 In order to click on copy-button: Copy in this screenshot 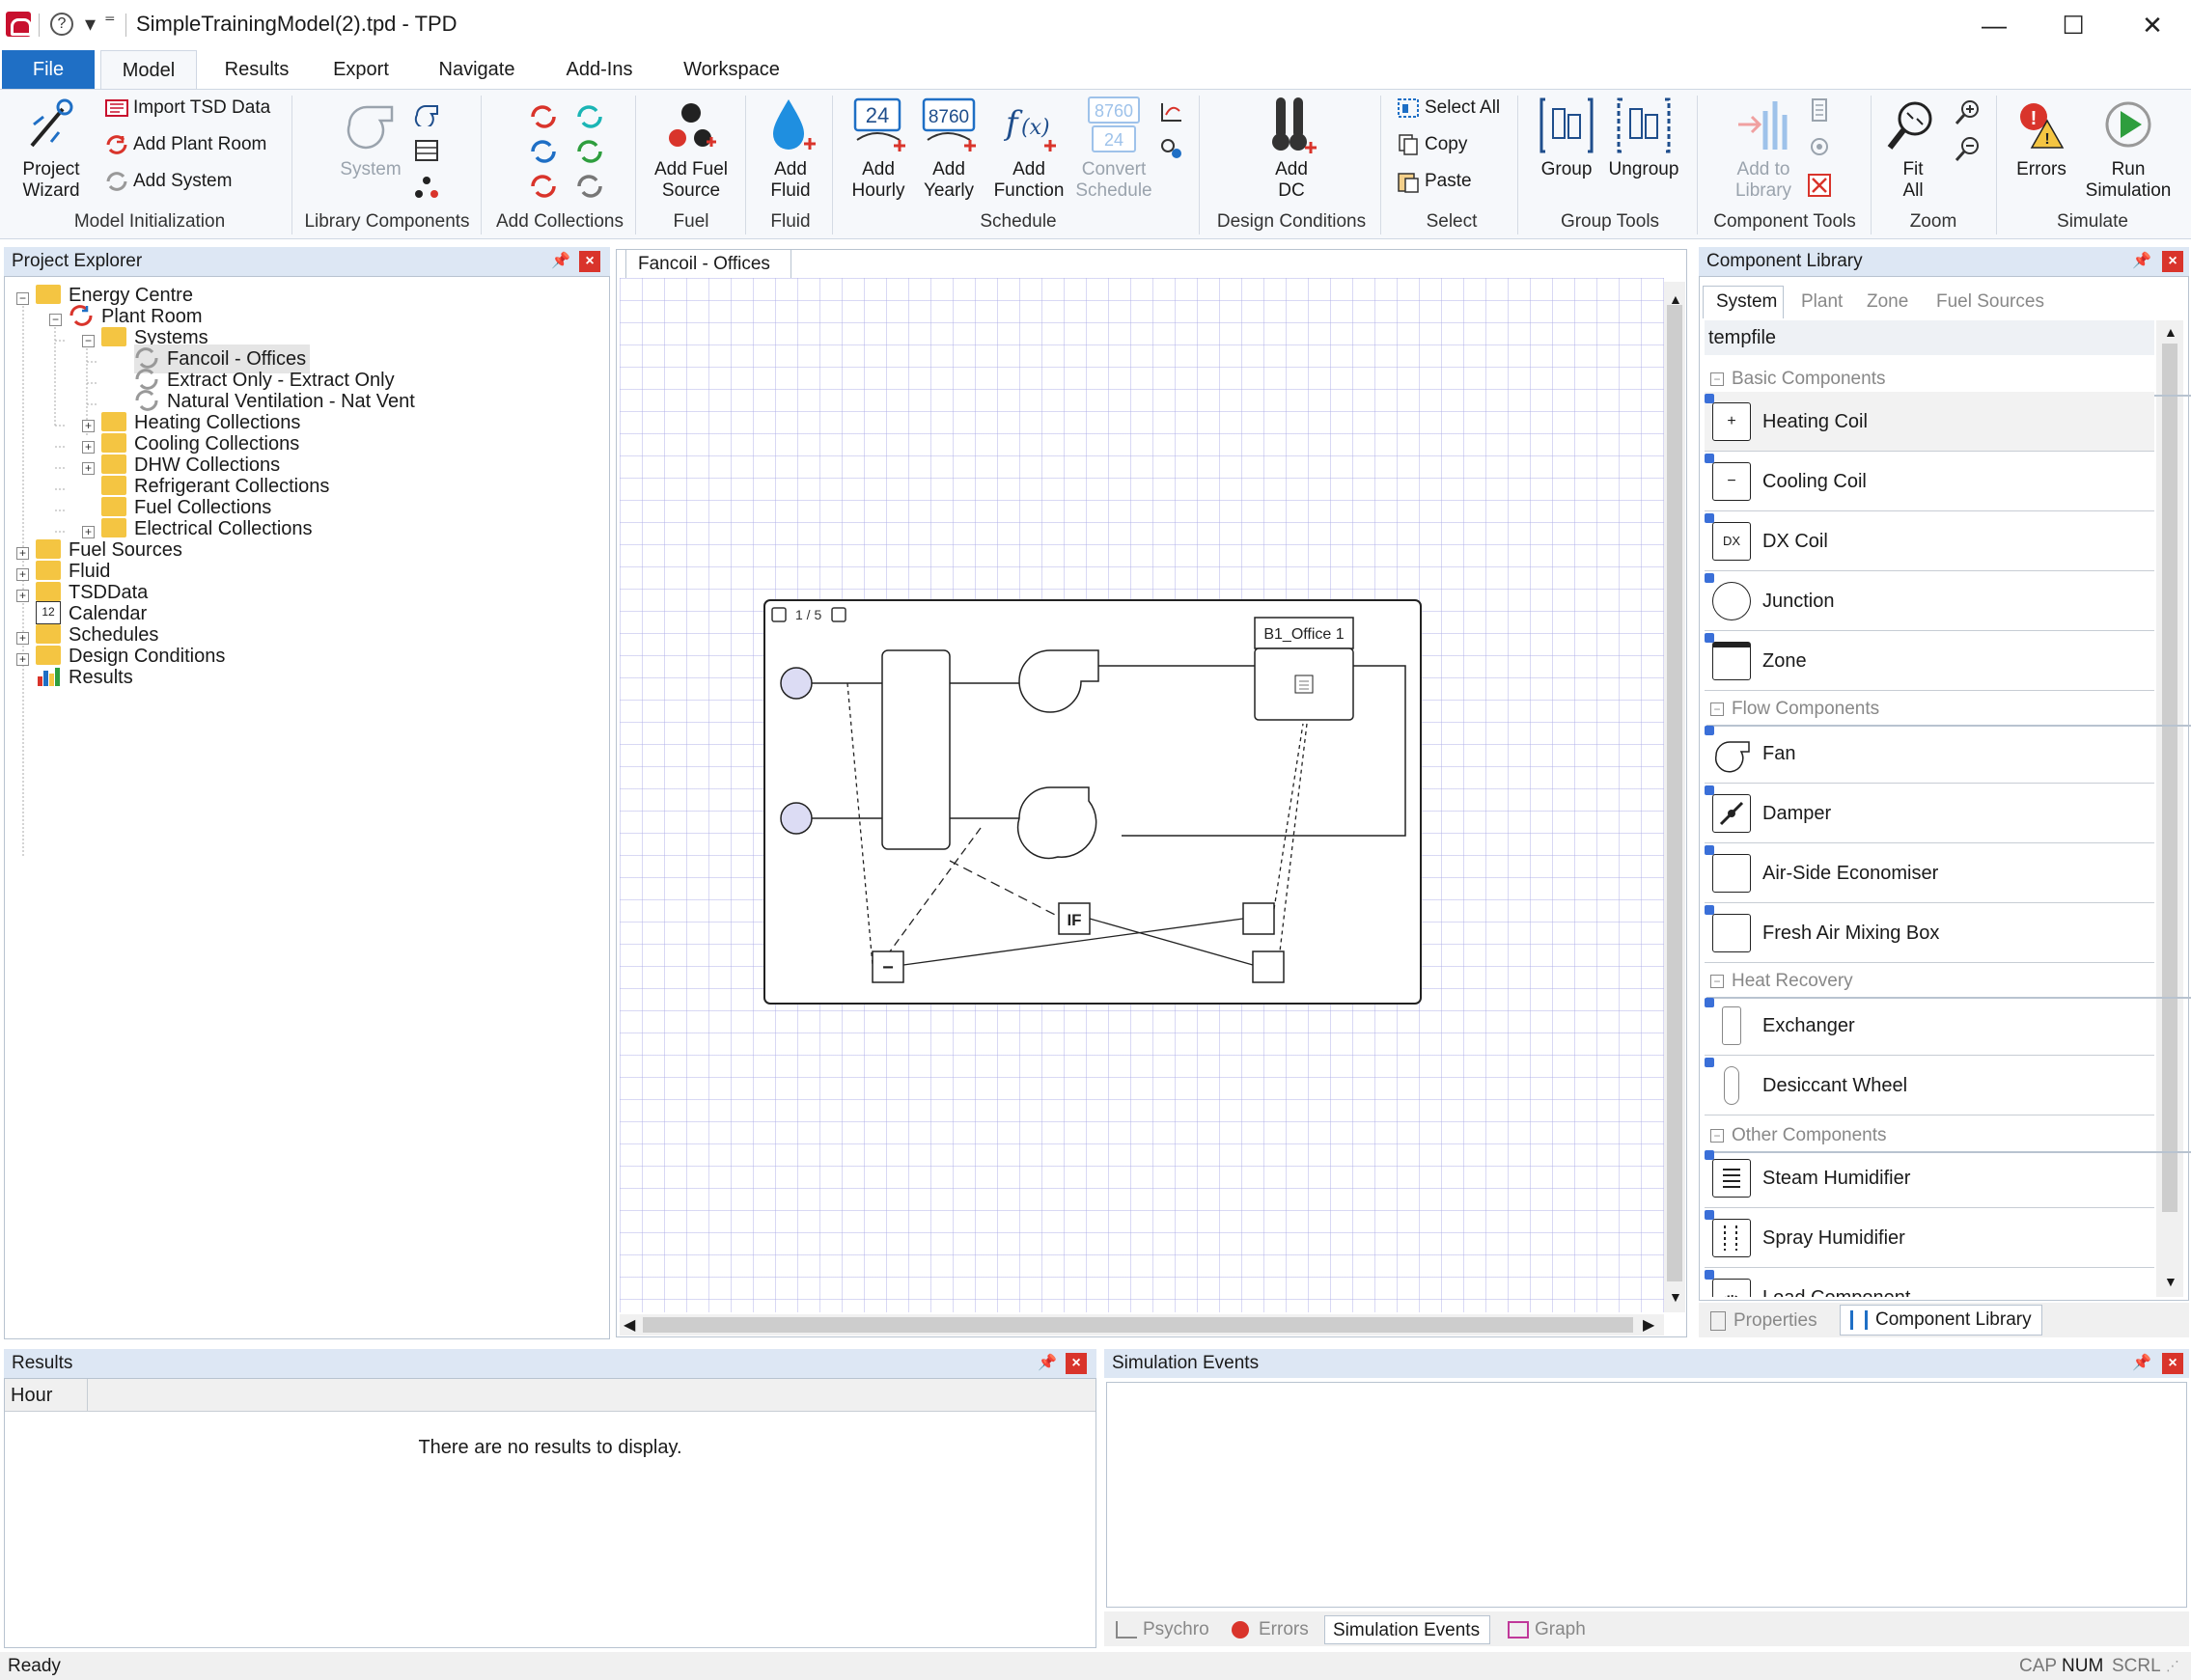, I will do `click(1431, 144)`.